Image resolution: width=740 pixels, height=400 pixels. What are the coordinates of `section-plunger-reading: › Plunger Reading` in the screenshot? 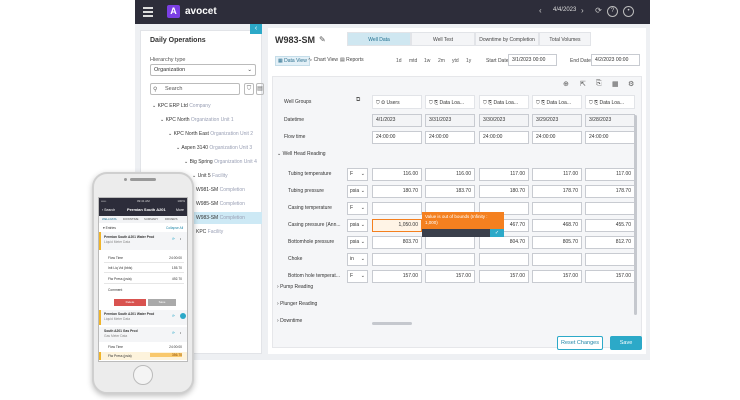 It's located at (297, 304).